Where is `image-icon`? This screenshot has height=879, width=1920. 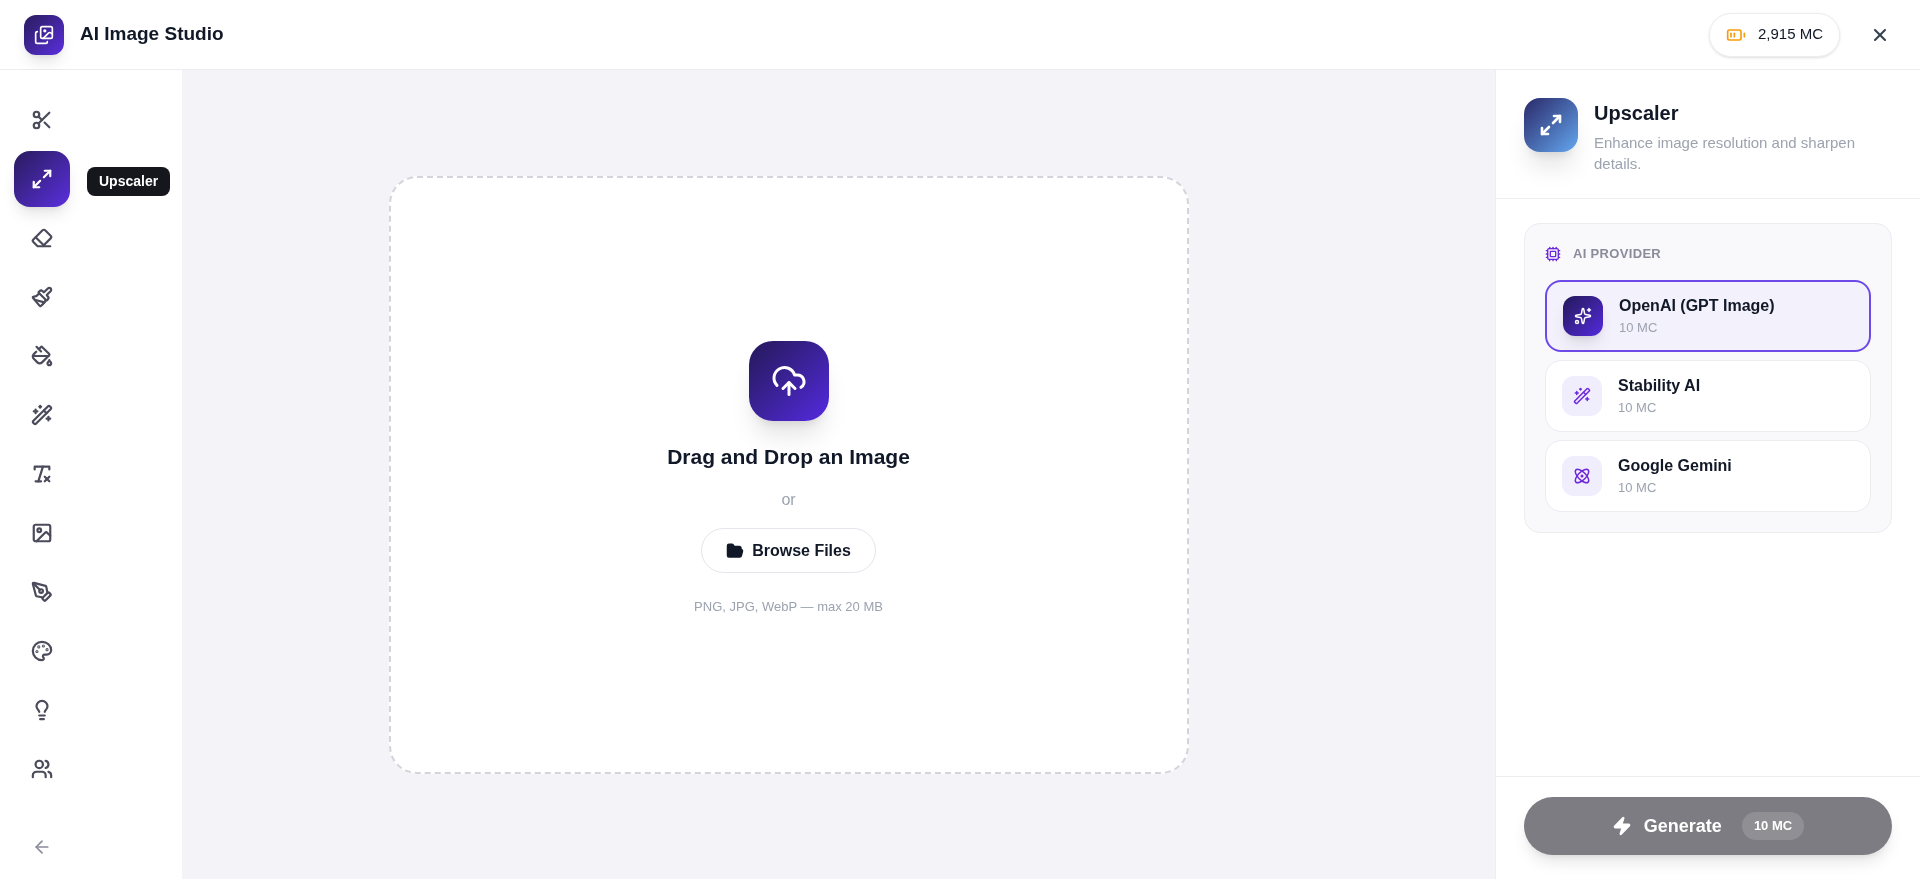
image-icon is located at coordinates (42, 532).